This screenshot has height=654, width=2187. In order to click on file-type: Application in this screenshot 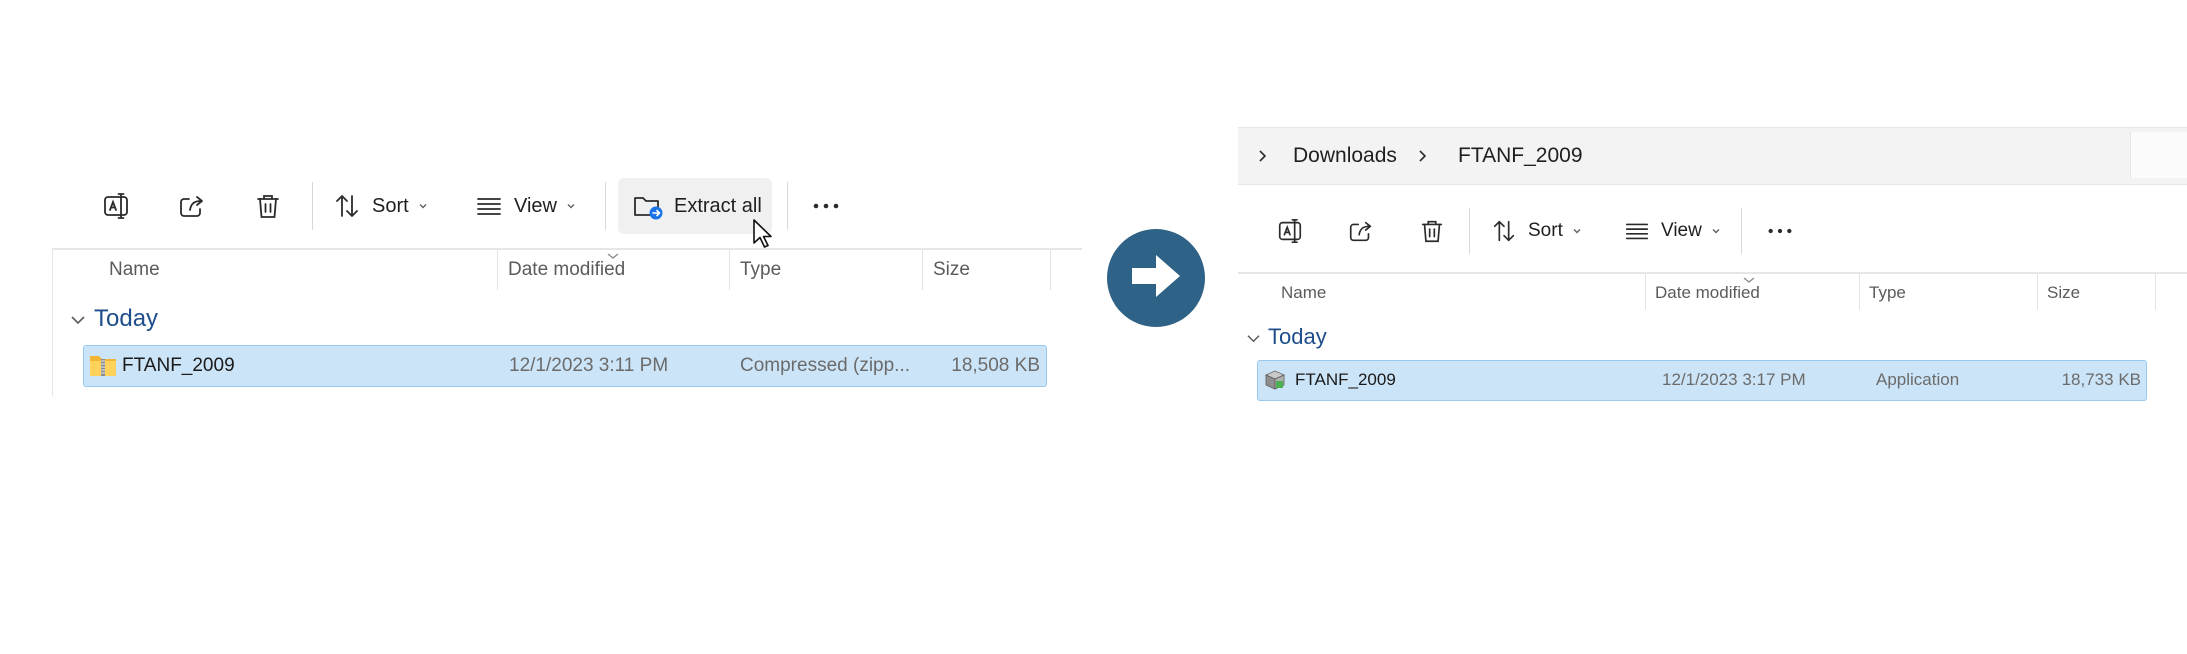, I will do `click(1918, 379)`.